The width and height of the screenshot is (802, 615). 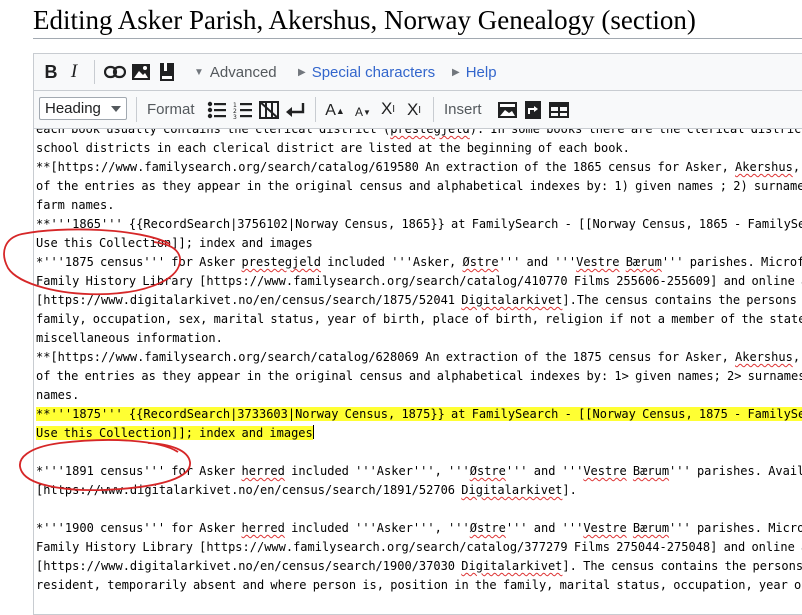 I want to click on advanced-label: Advanced, so click(x=243, y=72).